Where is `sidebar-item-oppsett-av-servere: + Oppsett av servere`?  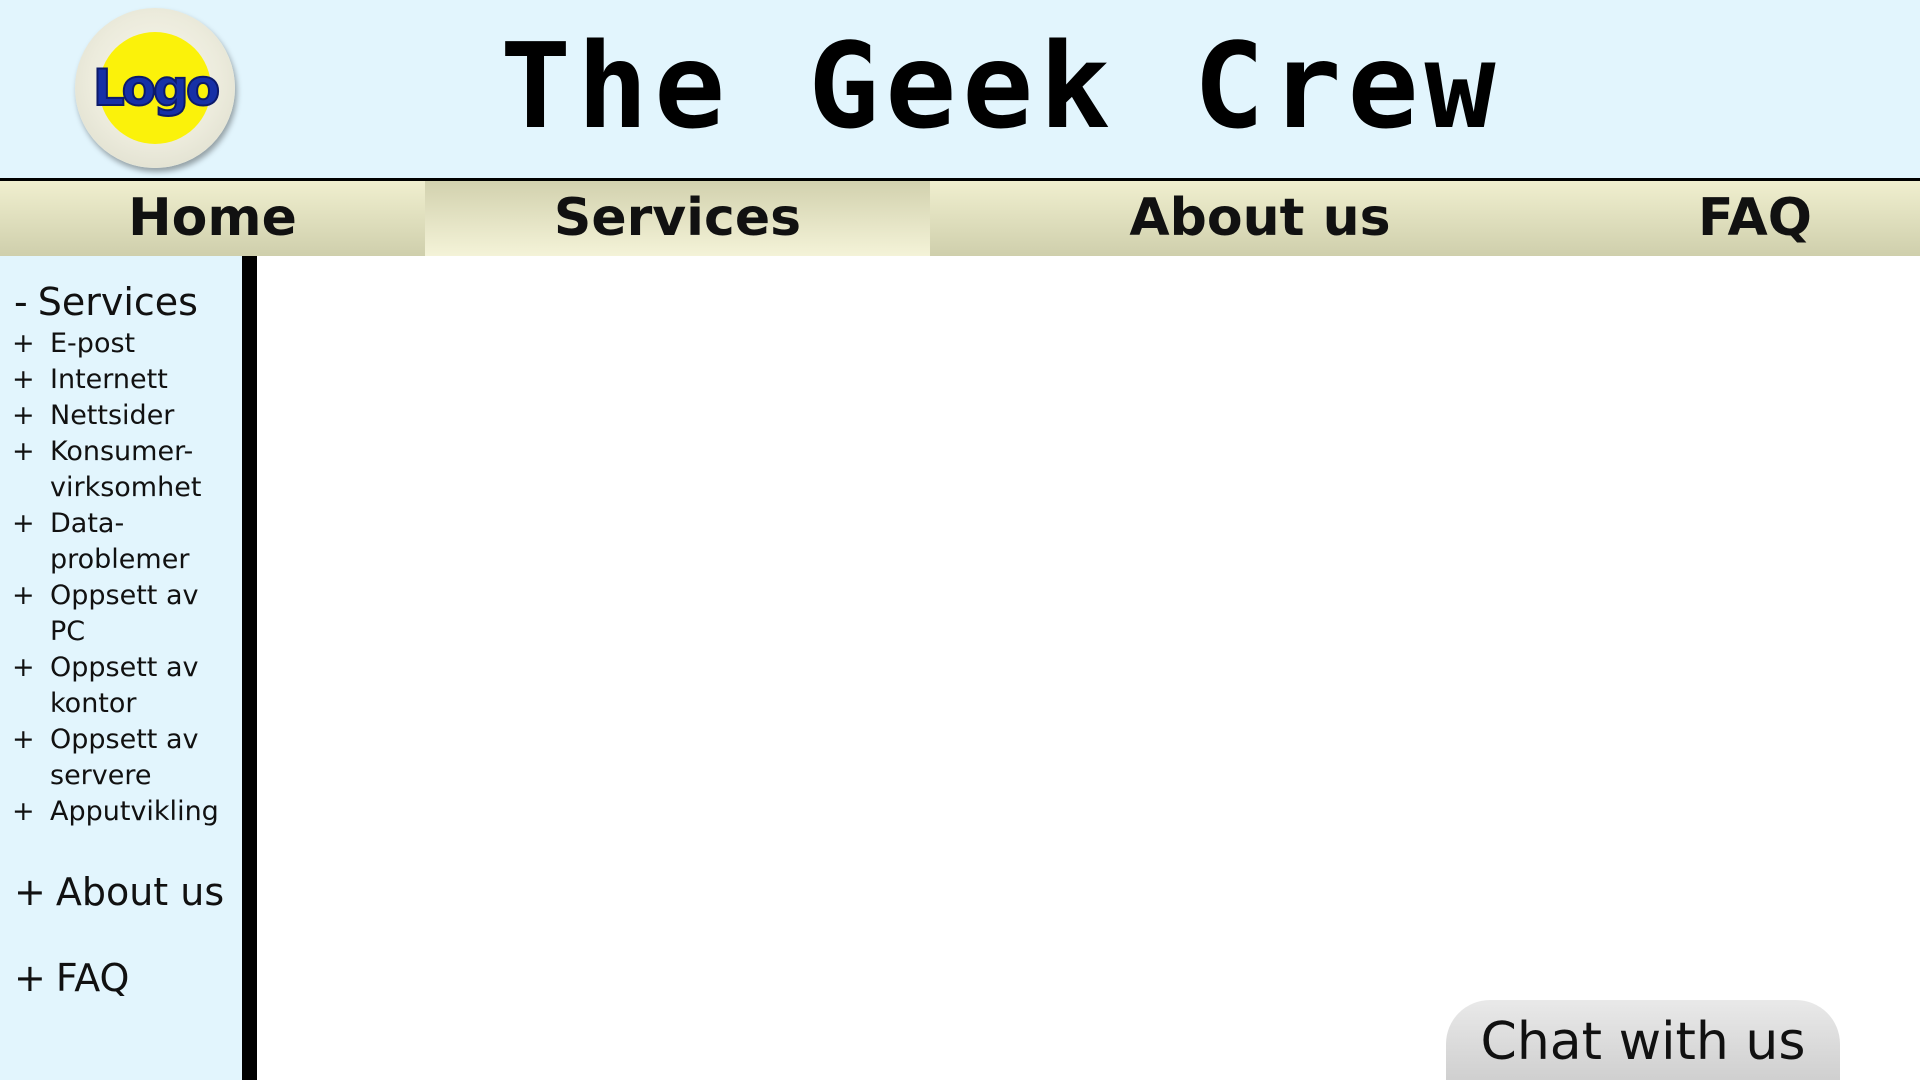 sidebar-item-oppsett-av-servere: + Oppsett av servere is located at coordinates (121, 758).